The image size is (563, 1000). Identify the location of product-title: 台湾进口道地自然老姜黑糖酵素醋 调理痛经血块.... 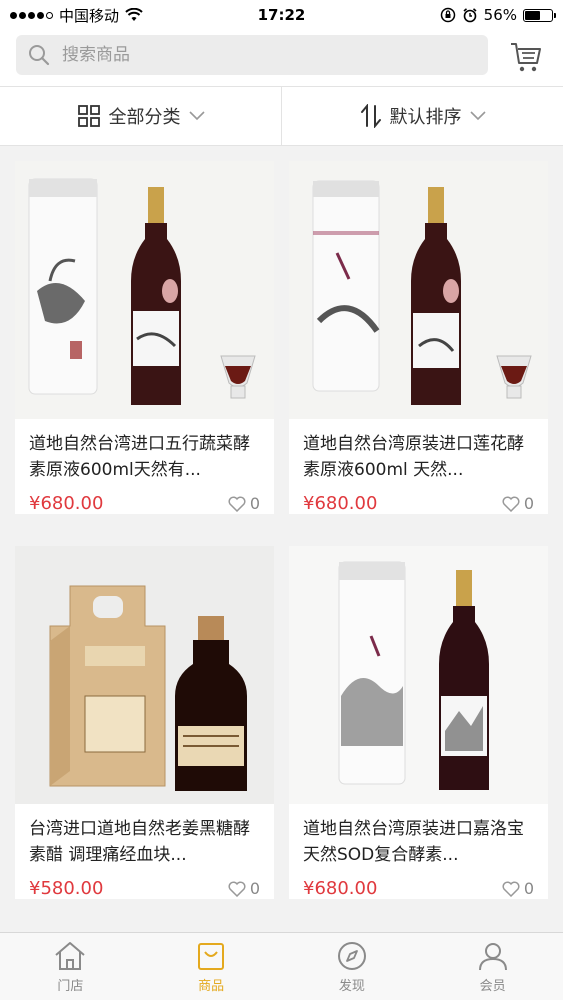
(139, 842).